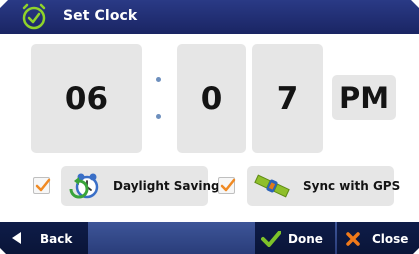  Describe the element at coordinates (272, 186) in the screenshot. I see `satellite-icon` at that location.